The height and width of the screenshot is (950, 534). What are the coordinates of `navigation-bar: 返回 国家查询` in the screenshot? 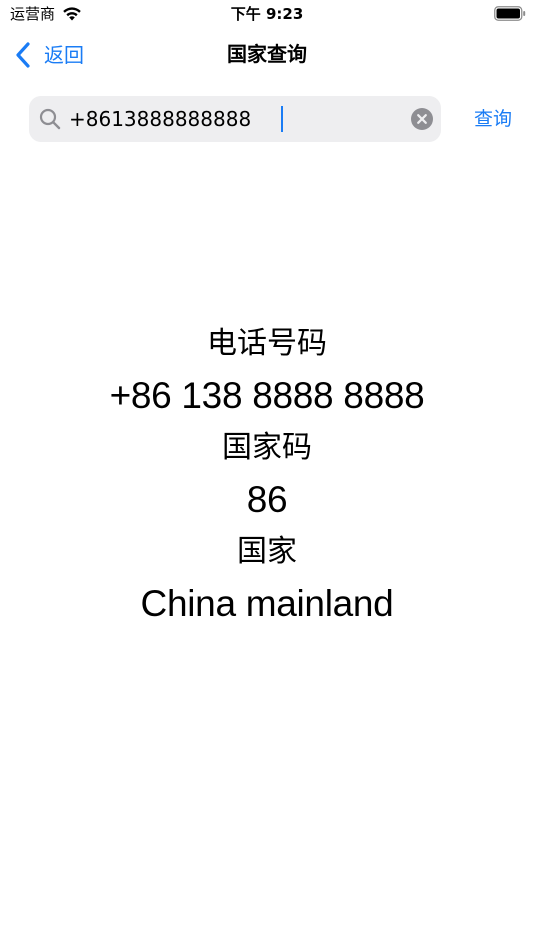 It's located at (267, 55).